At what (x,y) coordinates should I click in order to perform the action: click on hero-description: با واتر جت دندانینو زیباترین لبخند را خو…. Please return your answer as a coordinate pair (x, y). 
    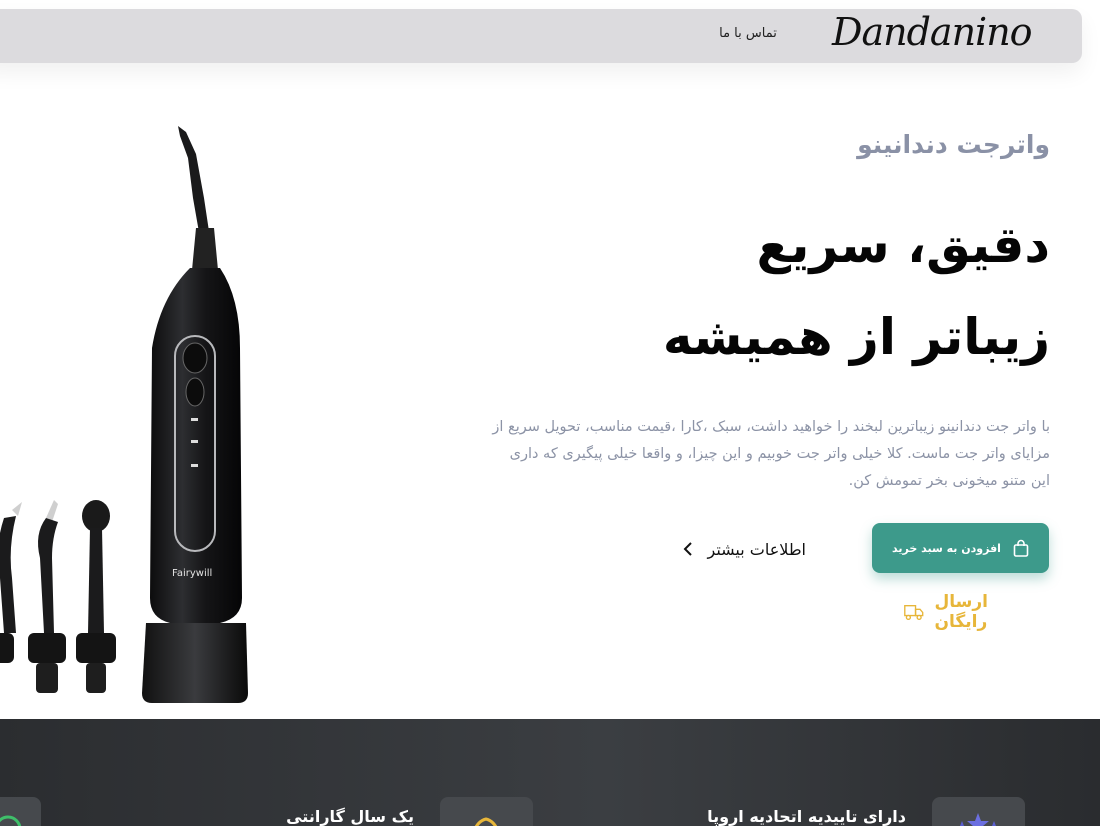
    Looking at the image, I should click on (771, 454).